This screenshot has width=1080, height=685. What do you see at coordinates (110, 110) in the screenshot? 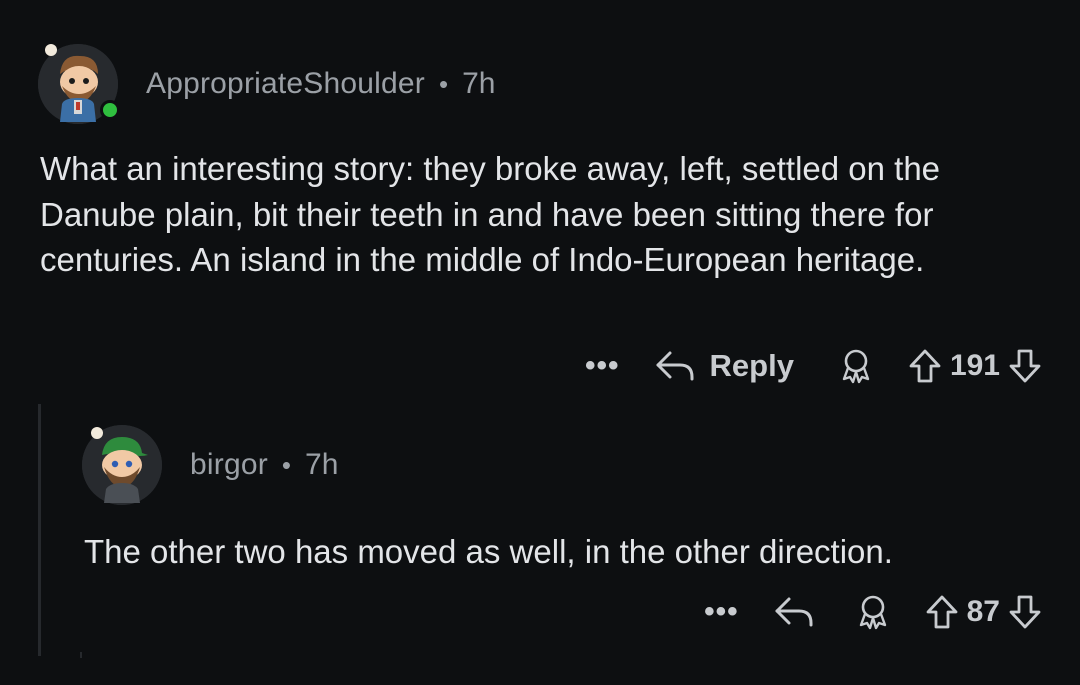
I see `online-status-dot` at bounding box center [110, 110].